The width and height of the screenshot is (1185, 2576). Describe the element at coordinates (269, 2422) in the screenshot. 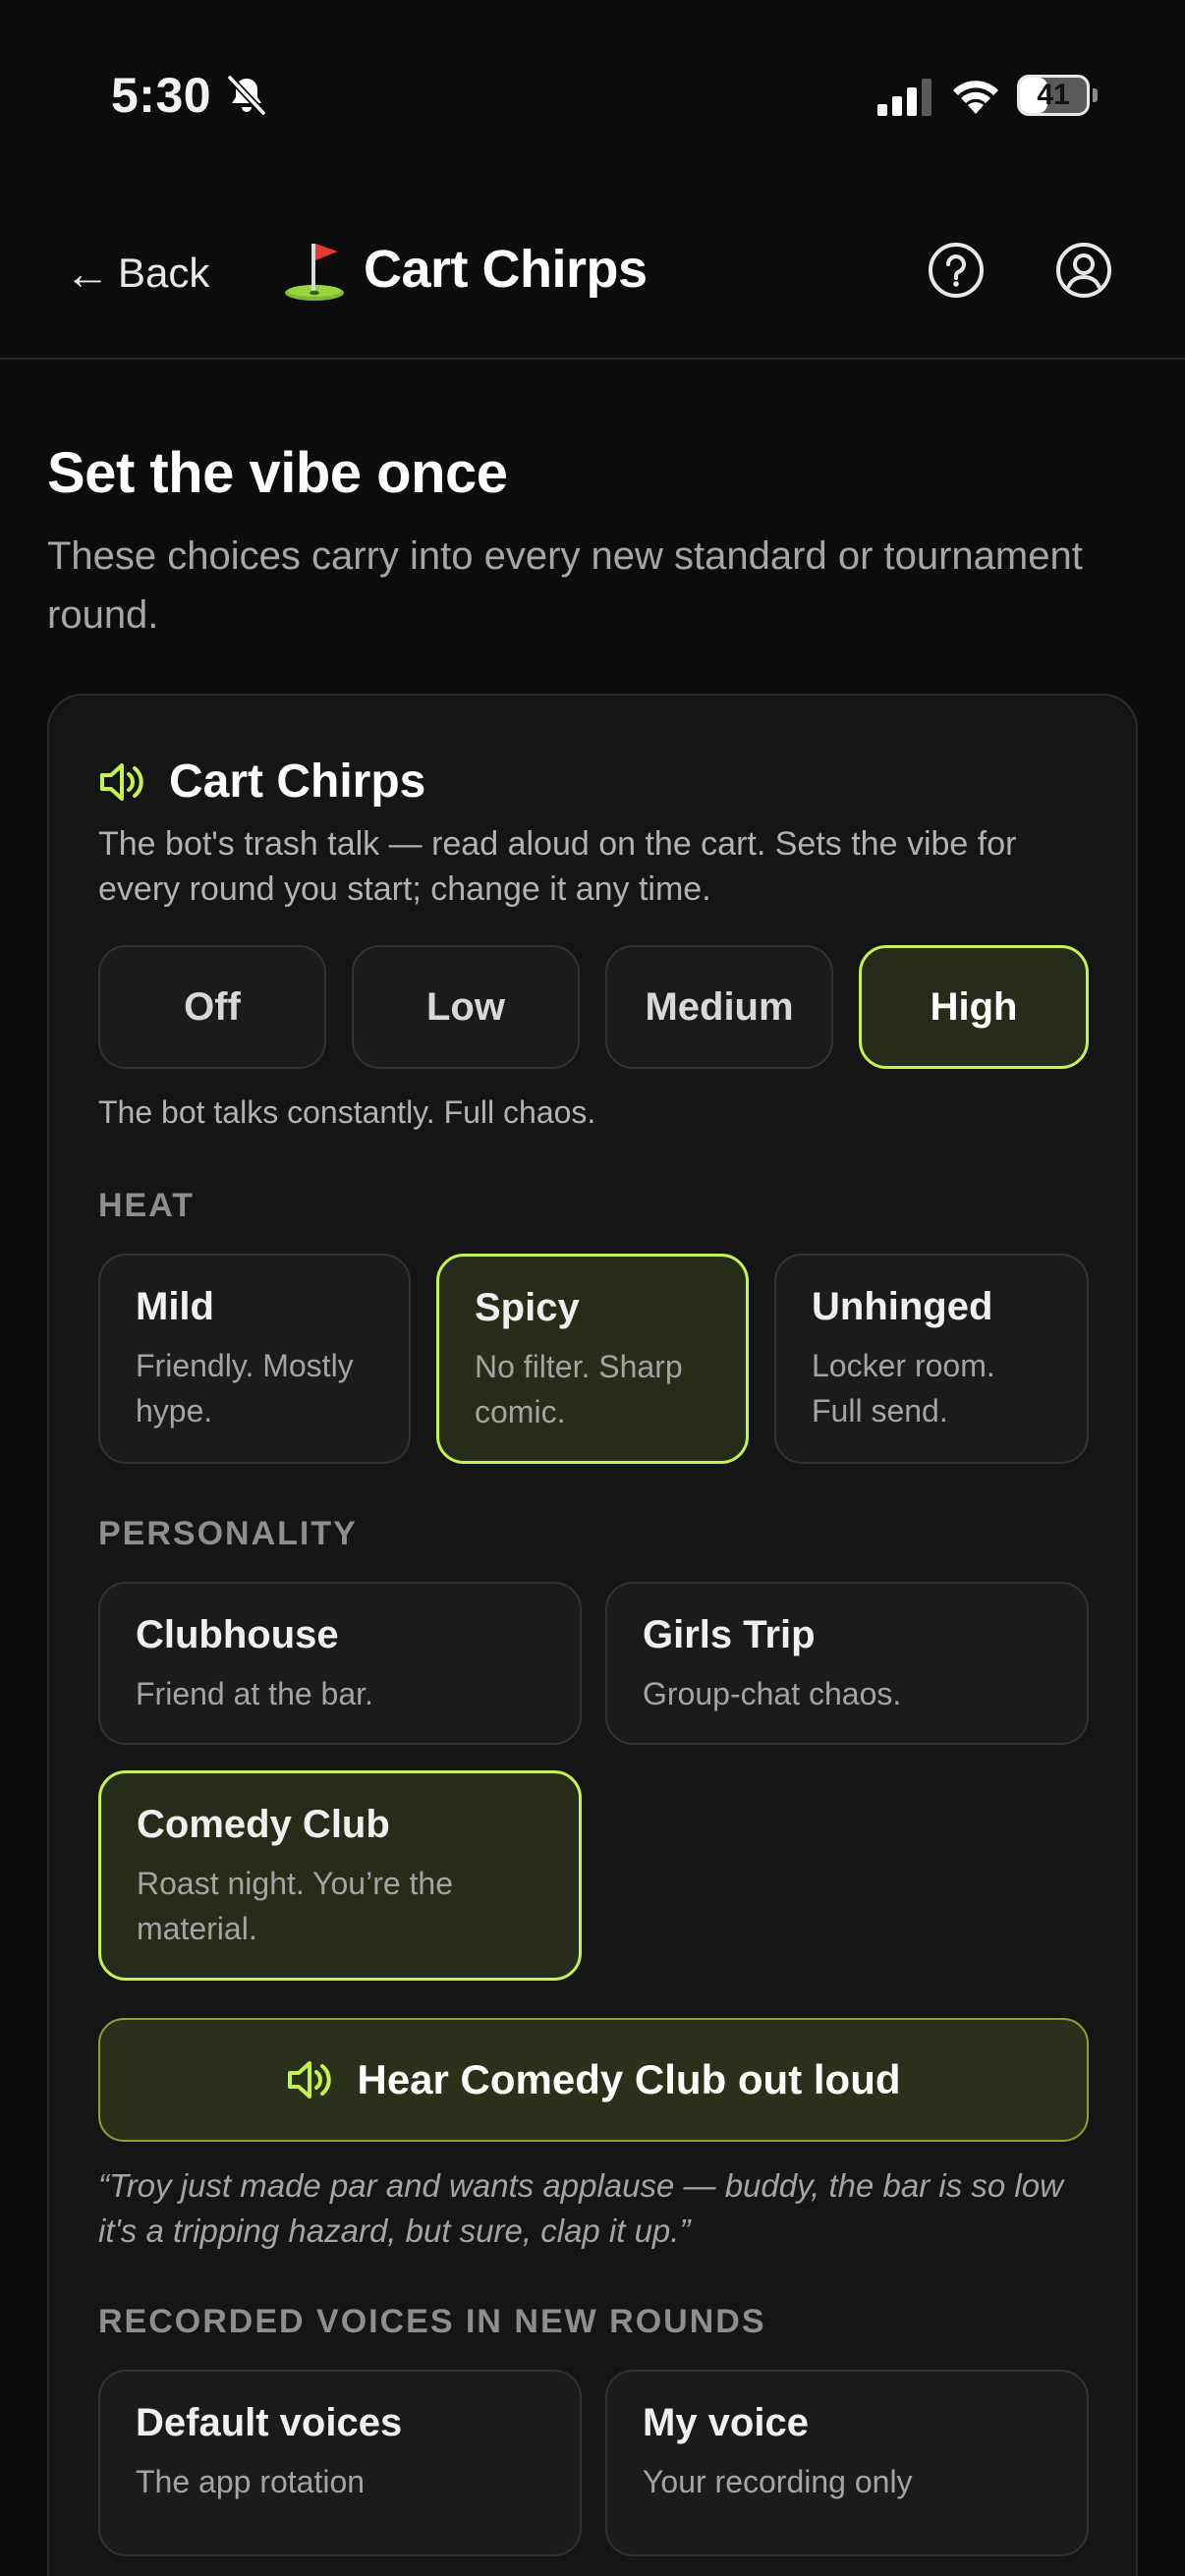

I see `option-title: Default voices` at that location.